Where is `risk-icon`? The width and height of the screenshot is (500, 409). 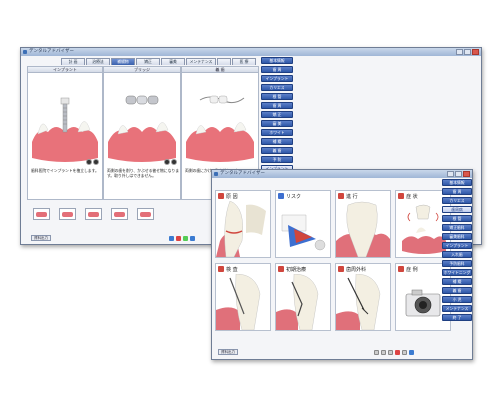
risk-icon is located at coordinates (281, 196).